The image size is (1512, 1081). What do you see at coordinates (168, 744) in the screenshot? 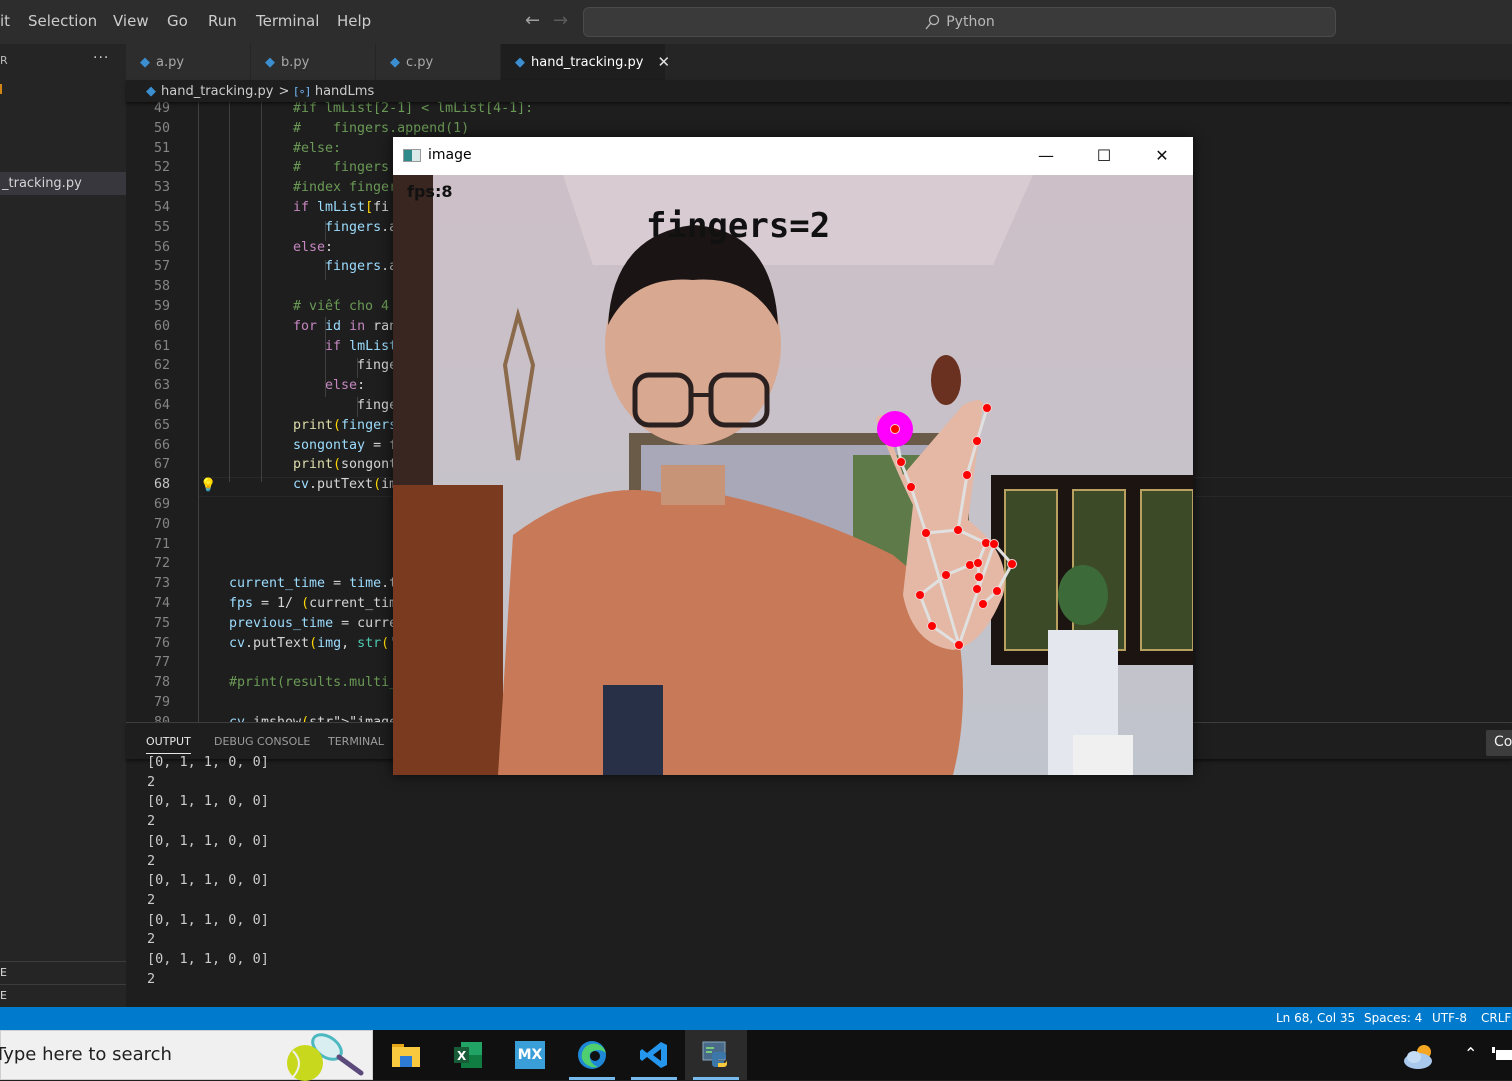
I see `panel-tab-output: OUTPUT` at bounding box center [168, 744].